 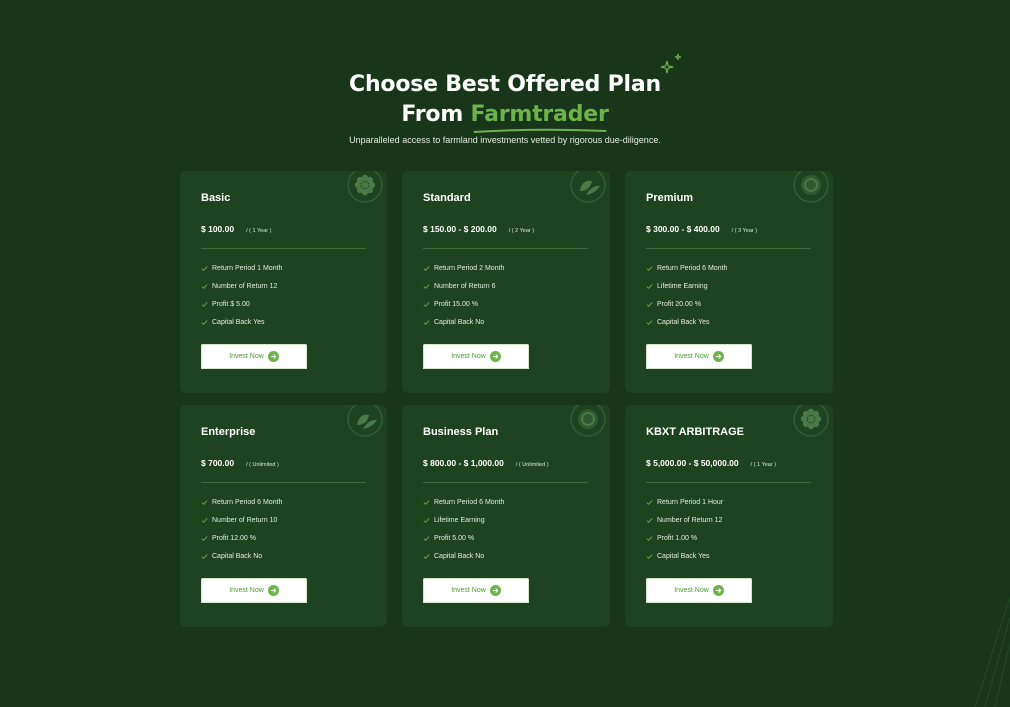 I want to click on feature-item: Capital Back No, so click(x=506, y=322).